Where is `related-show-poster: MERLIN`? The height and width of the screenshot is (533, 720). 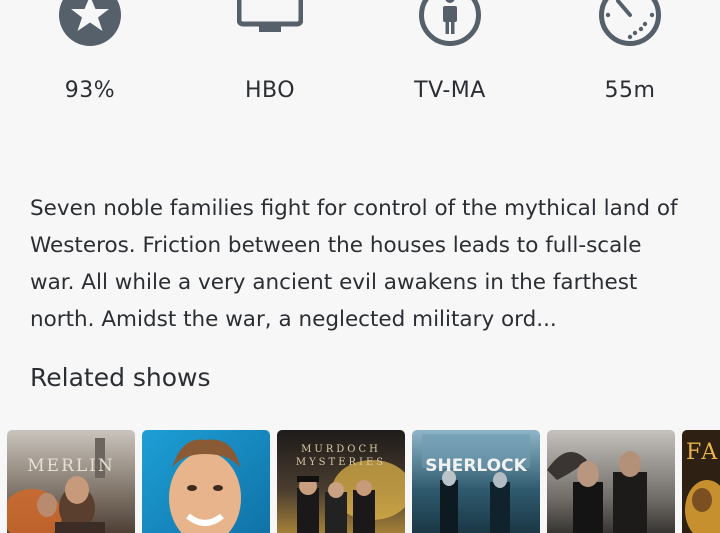 related-show-poster: MERLIN is located at coordinates (71, 481).